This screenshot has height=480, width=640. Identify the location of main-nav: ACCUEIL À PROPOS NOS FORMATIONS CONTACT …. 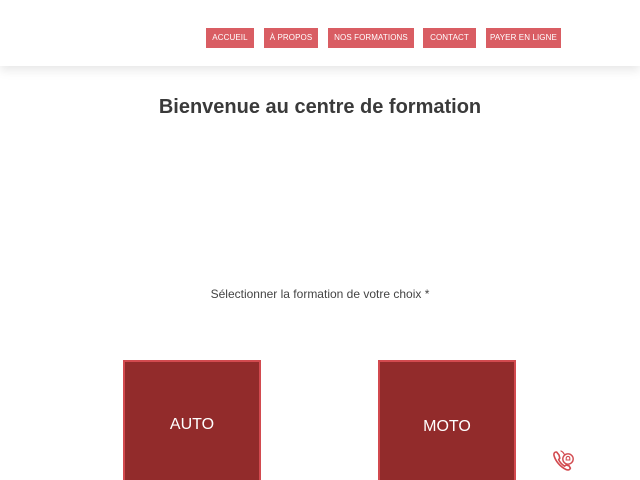
(320, 38).